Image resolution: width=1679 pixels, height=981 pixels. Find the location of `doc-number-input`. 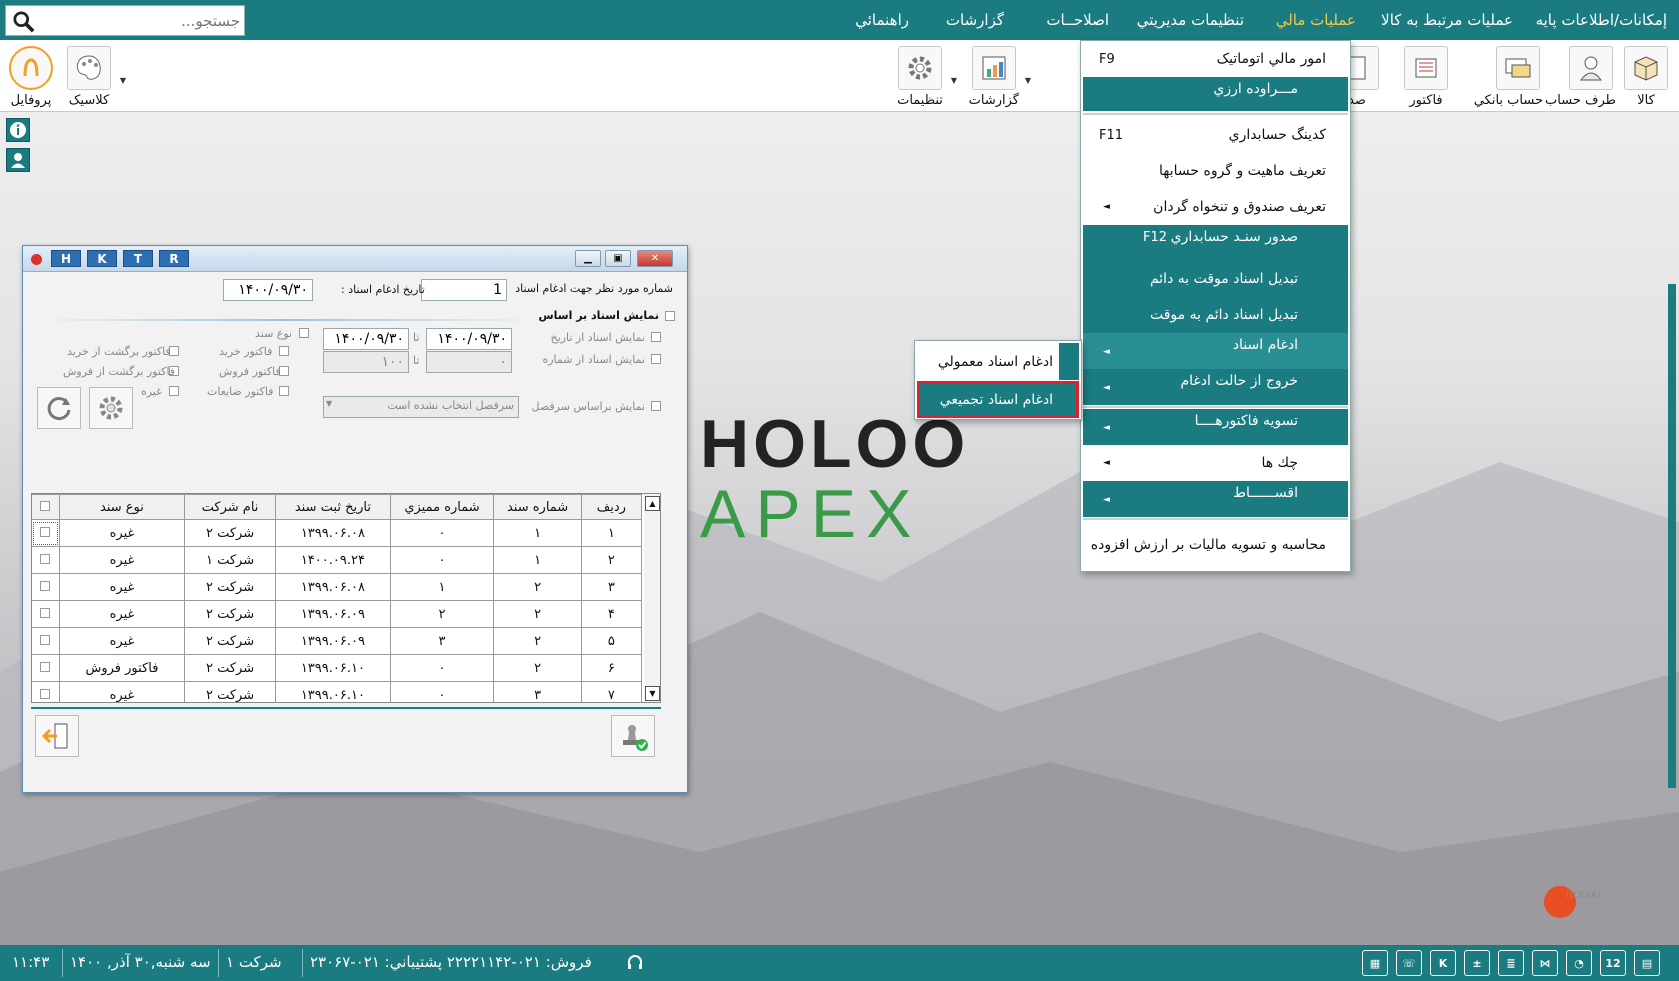

doc-number-input is located at coordinates (464, 290).